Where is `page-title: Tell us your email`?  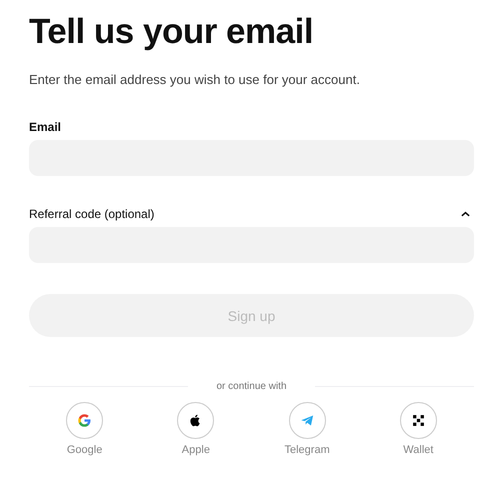 page-title: Tell us your email is located at coordinates (171, 32).